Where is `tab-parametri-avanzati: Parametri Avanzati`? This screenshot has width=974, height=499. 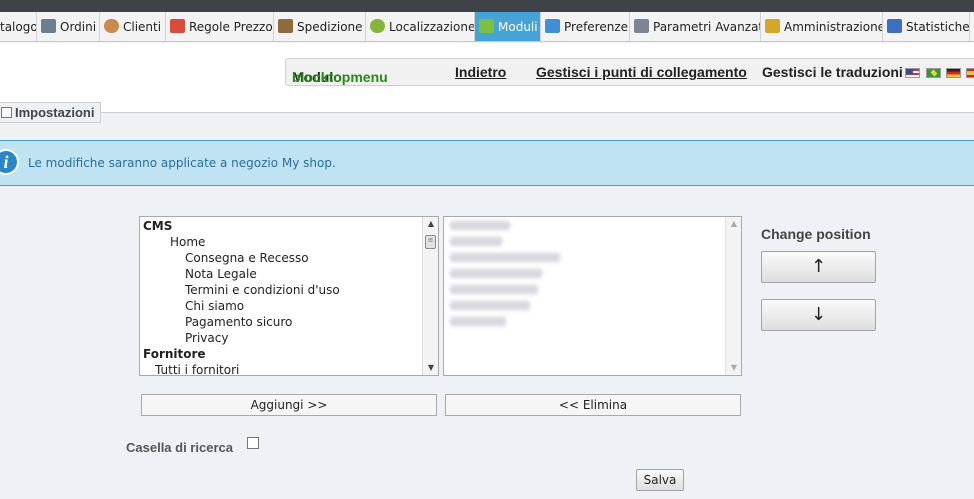 tab-parametri-avanzati: Parametri Avanzati is located at coordinates (695, 26).